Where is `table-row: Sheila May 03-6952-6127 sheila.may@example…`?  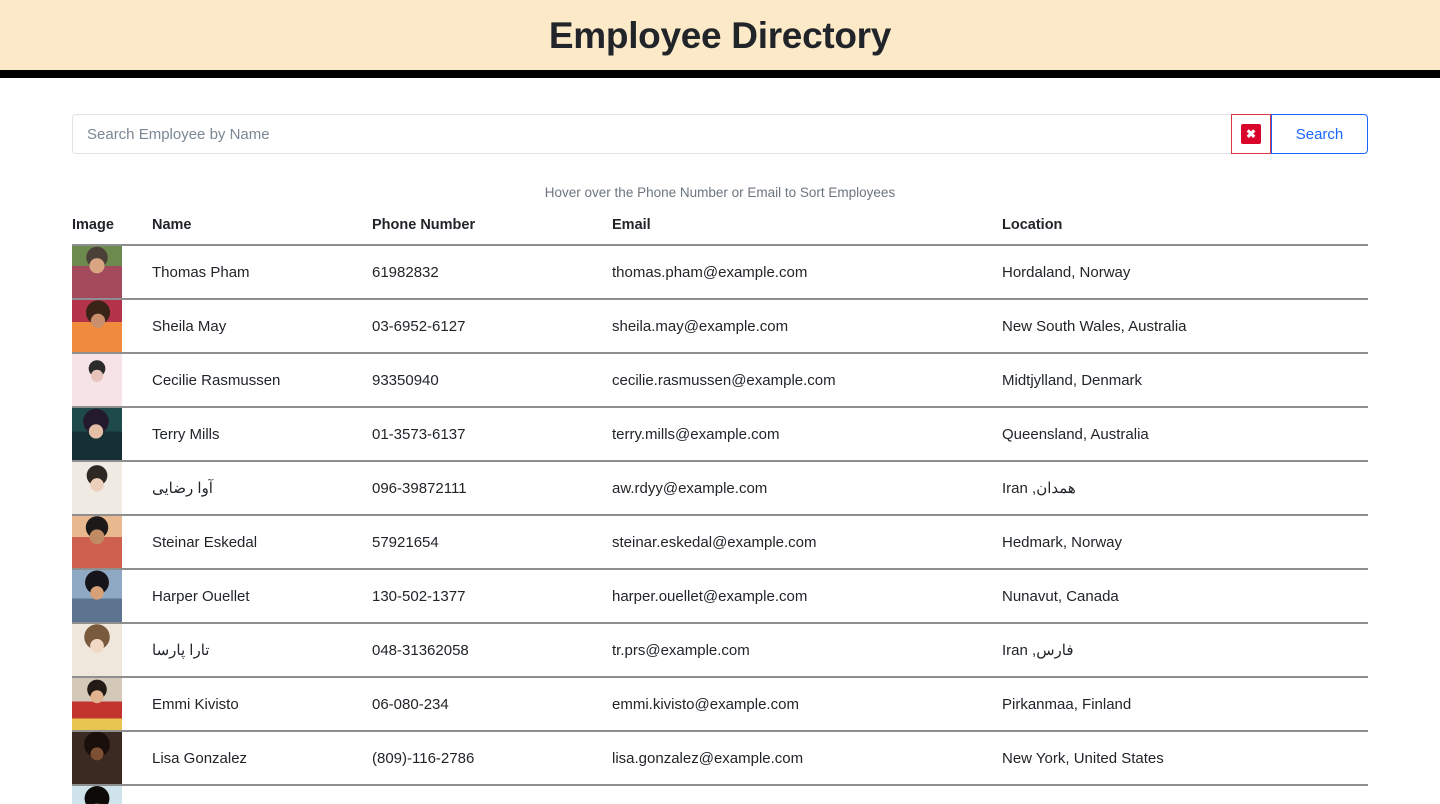
table-row: Sheila May 03-6952-6127 sheila.may@example… is located at coordinates (720, 326).